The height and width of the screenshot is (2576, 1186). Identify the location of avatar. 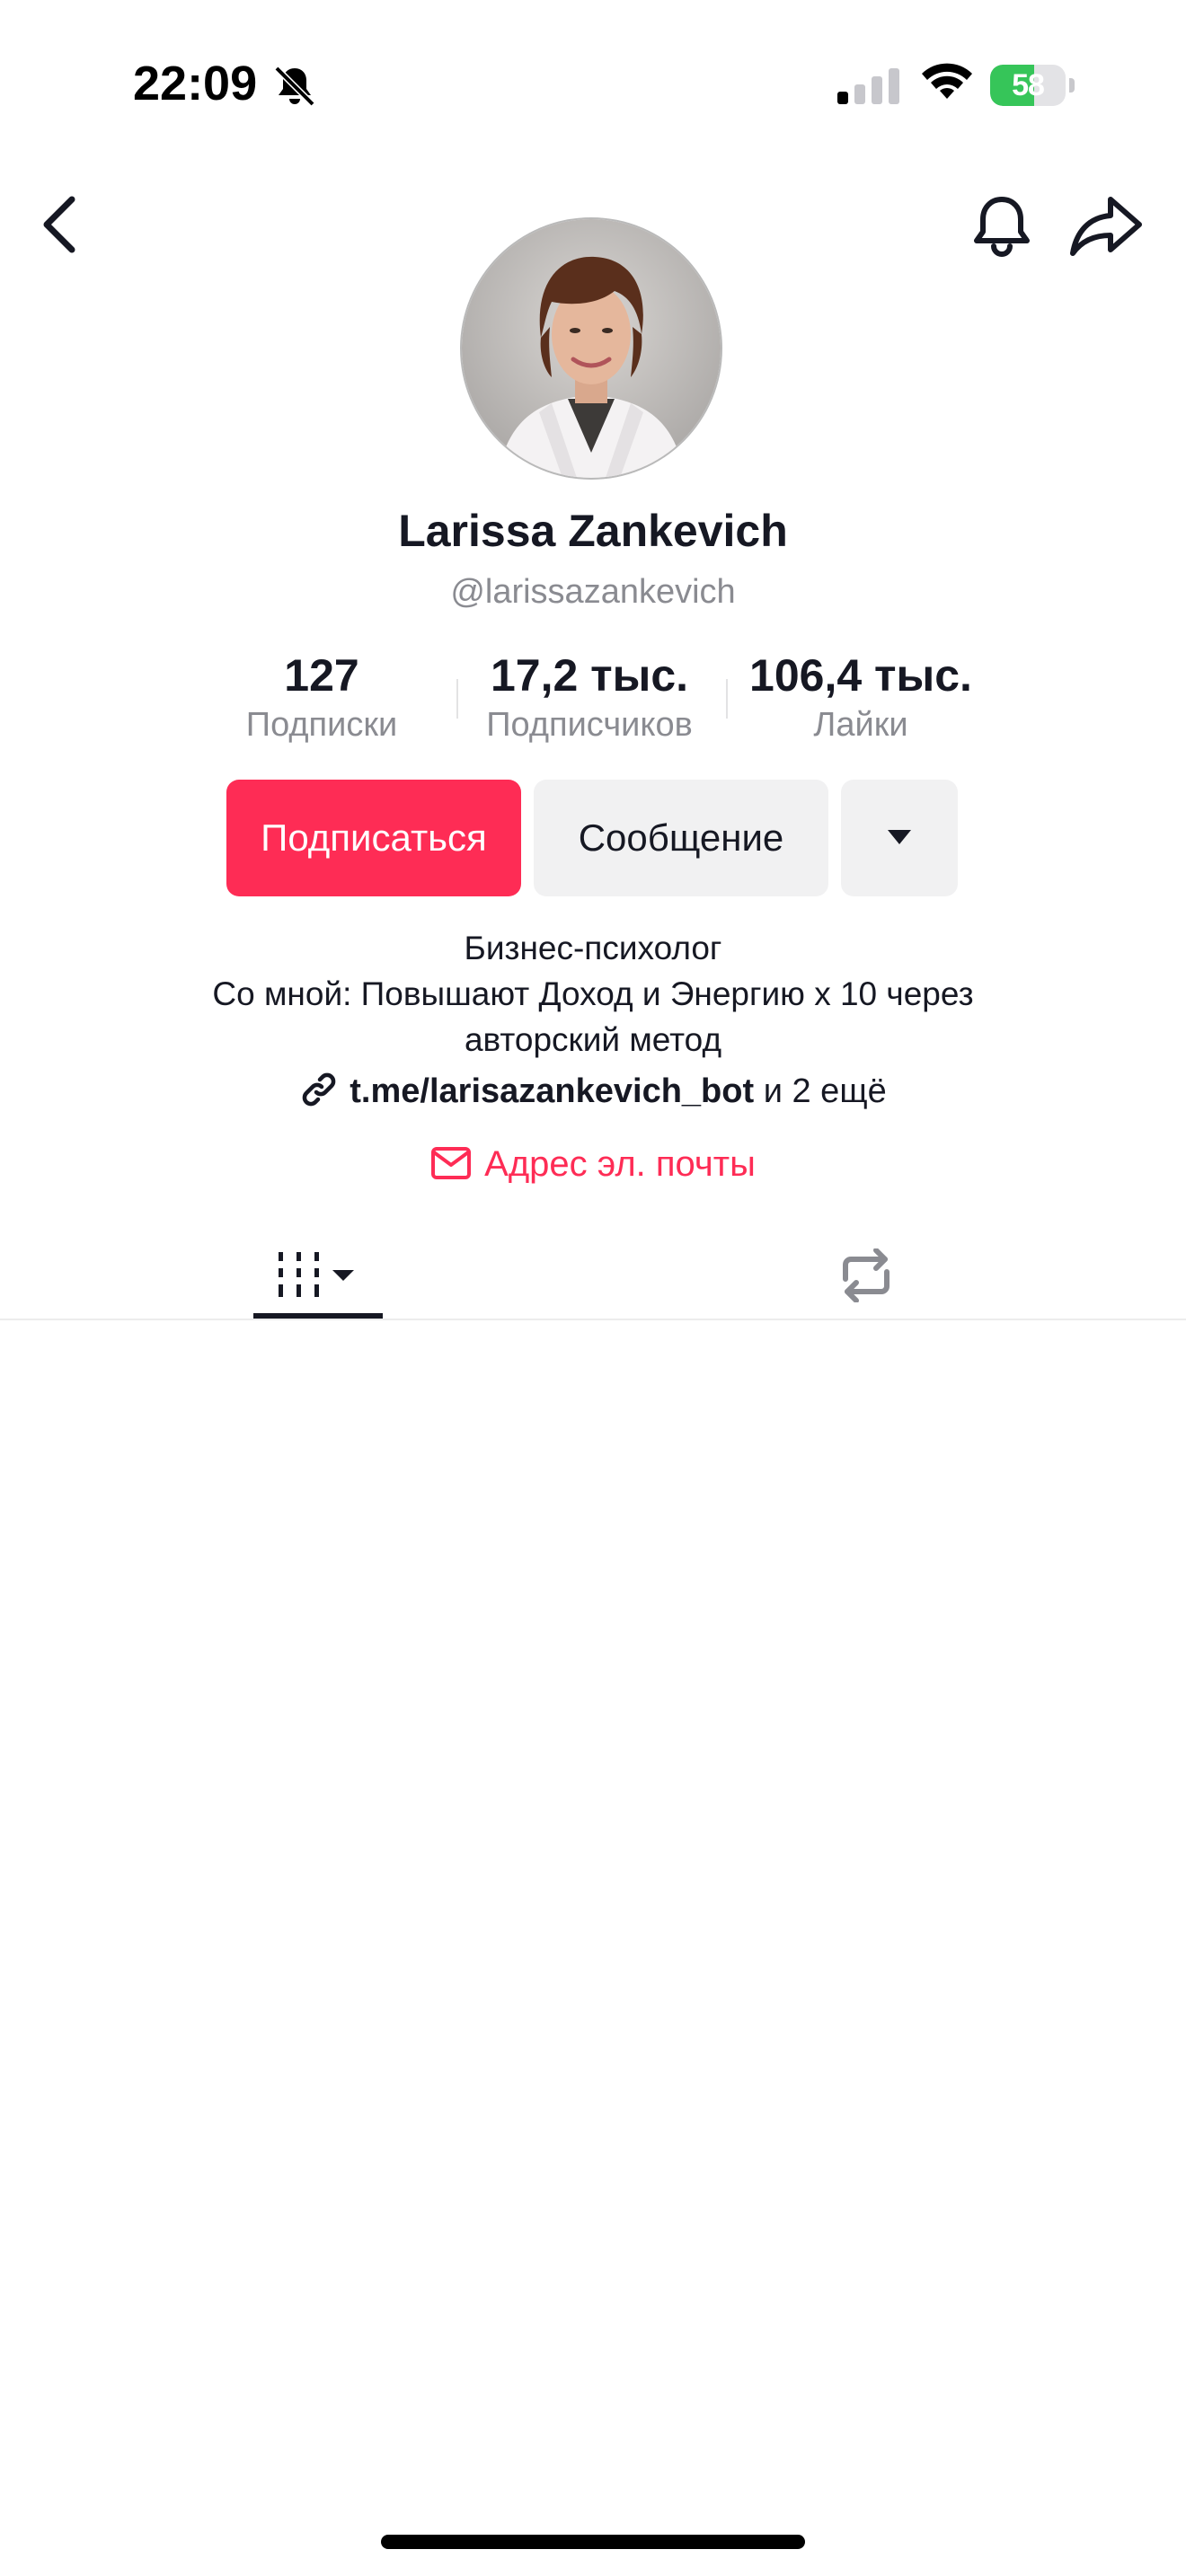
(591, 348).